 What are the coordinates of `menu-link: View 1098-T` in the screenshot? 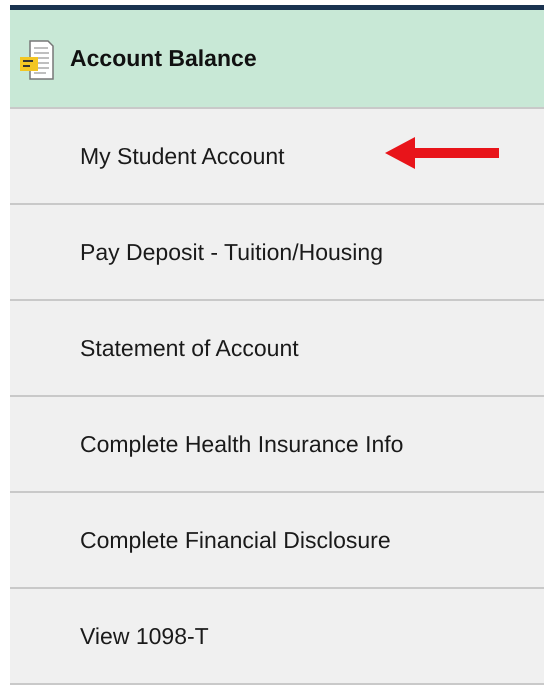 It's located at (144, 636).